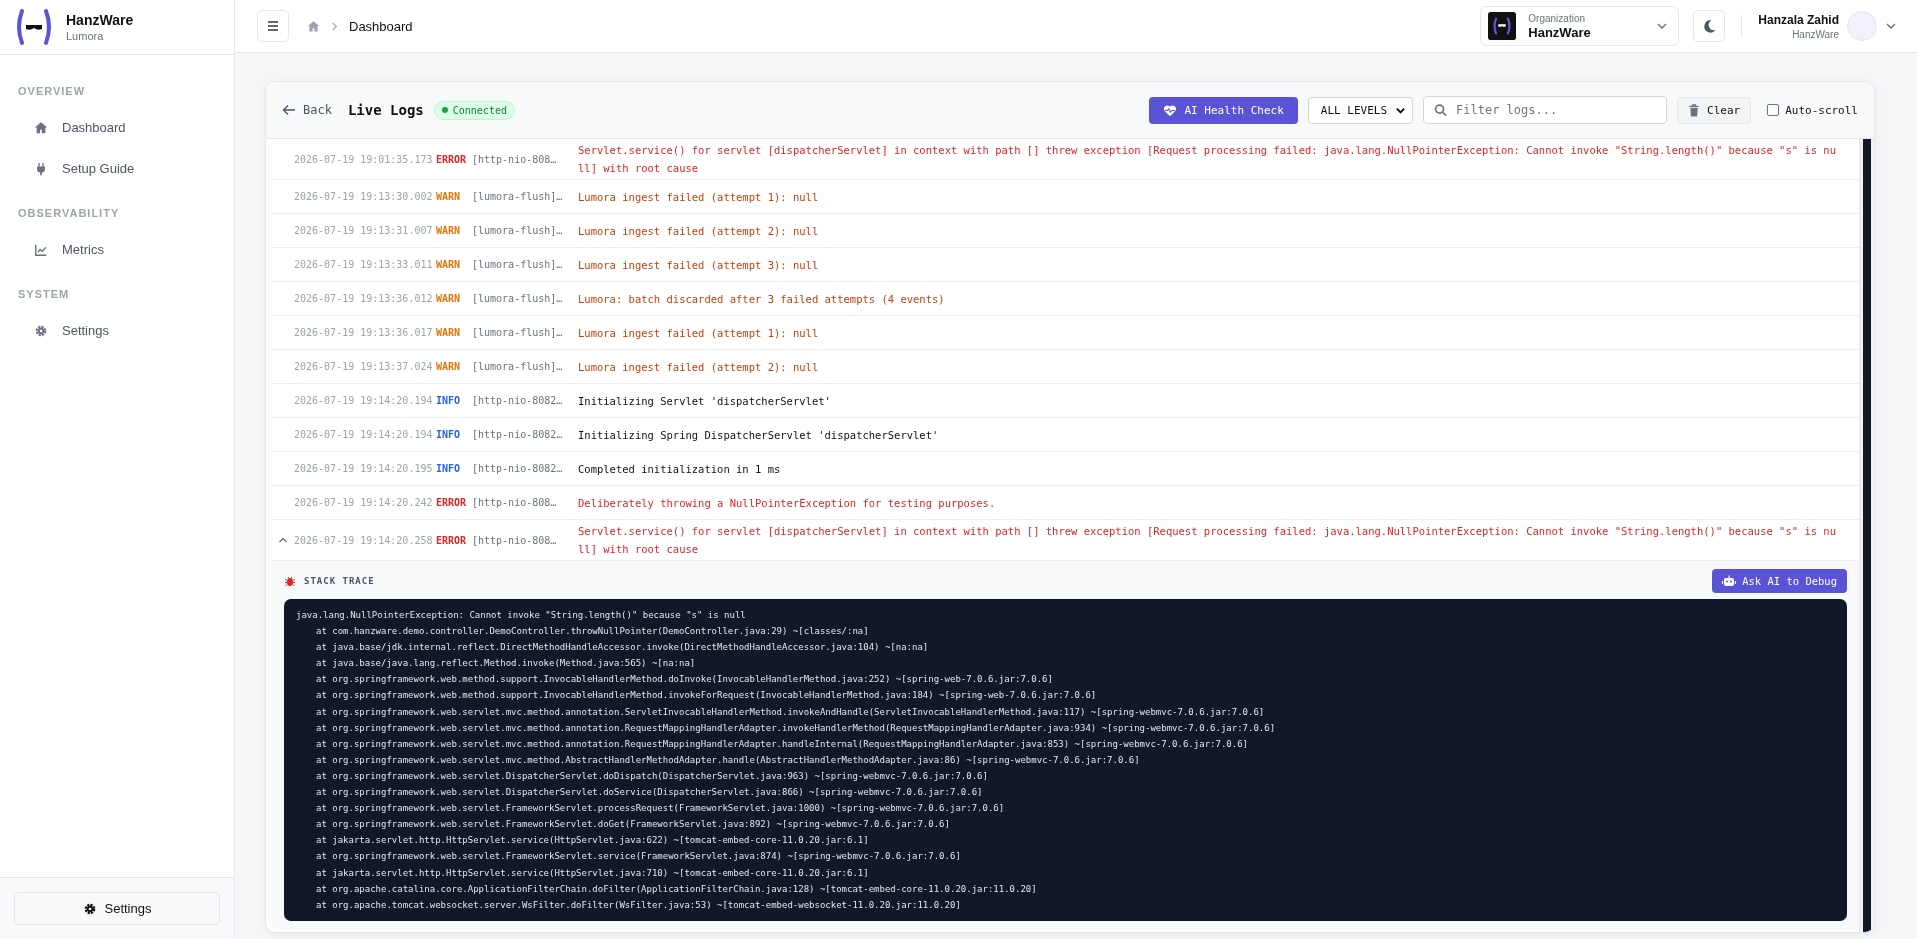 This screenshot has height=939, width=1917. Describe the element at coordinates (364, 468) in the screenshot. I see `log-timestamp: 2026-07-19 19:14:20.195` at that location.